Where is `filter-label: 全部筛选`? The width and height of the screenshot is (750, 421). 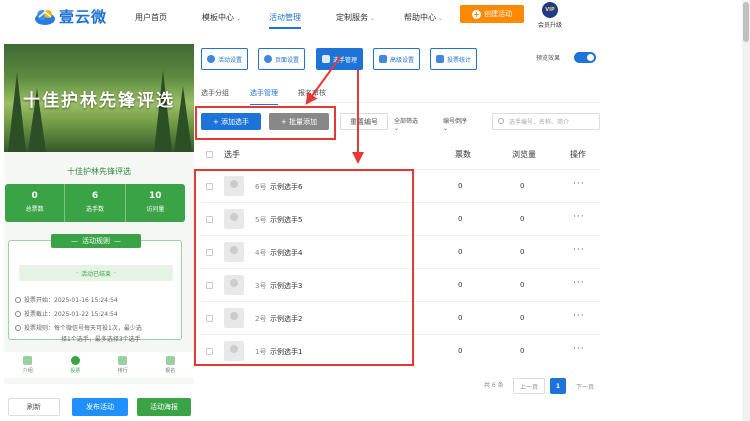
filter-label: 全部筛选 is located at coordinates (406, 121).